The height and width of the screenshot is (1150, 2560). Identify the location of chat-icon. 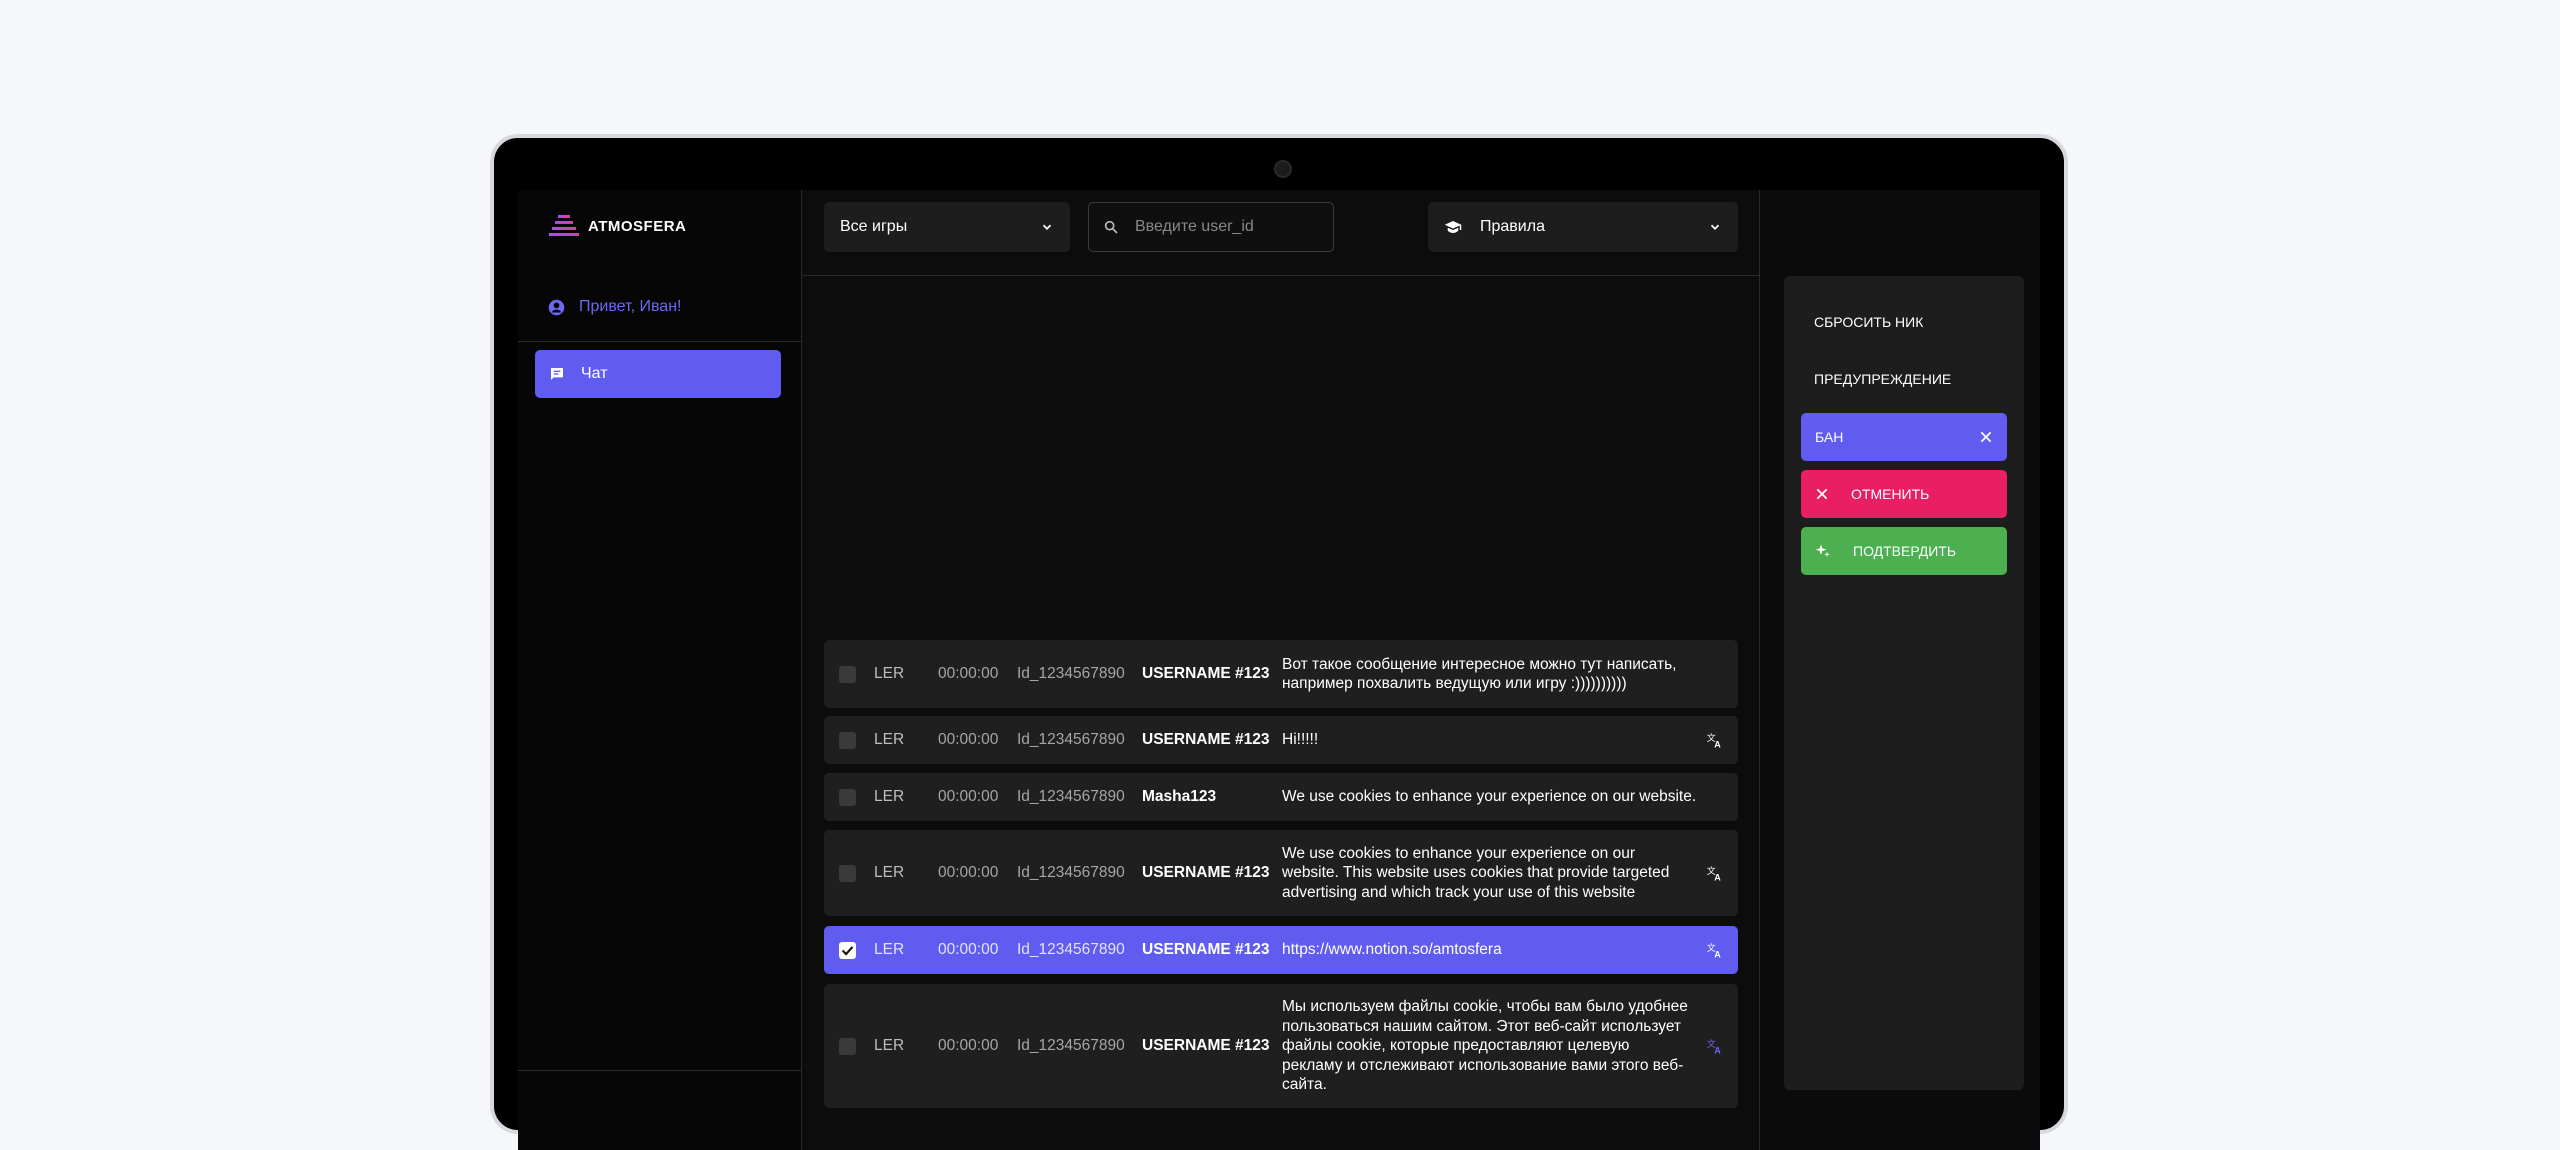
(557, 374).